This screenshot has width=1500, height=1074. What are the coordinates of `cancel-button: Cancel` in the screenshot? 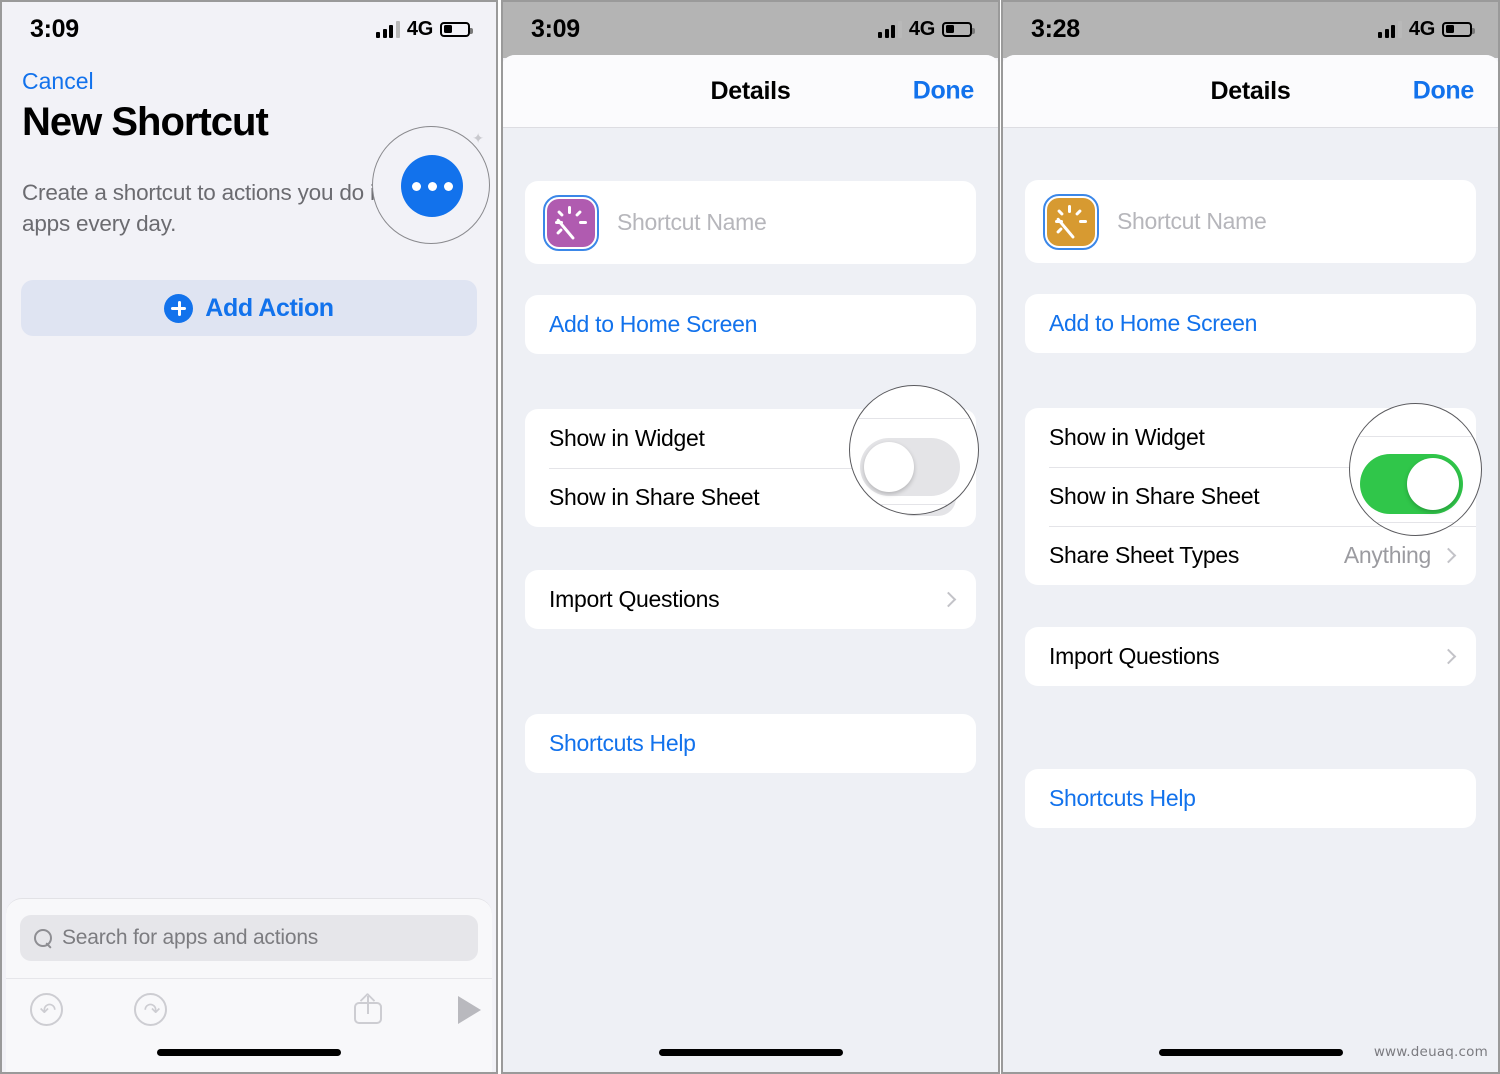 It's located at (58, 81).